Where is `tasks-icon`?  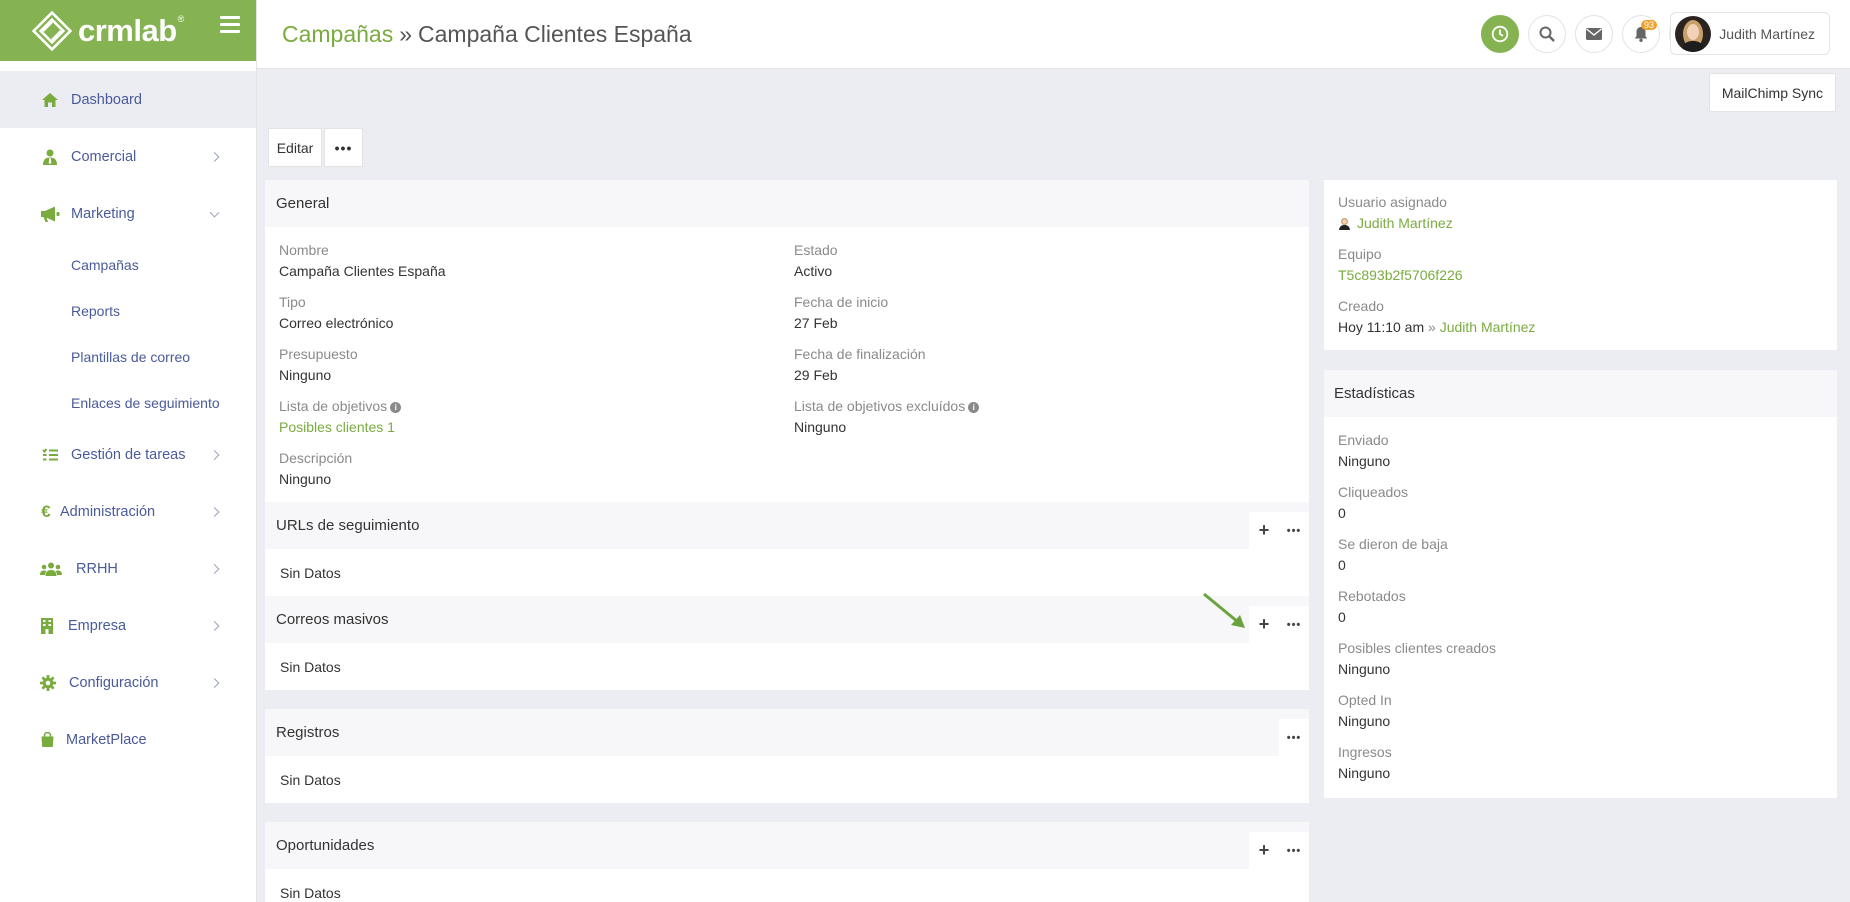 tasks-icon is located at coordinates (50, 455).